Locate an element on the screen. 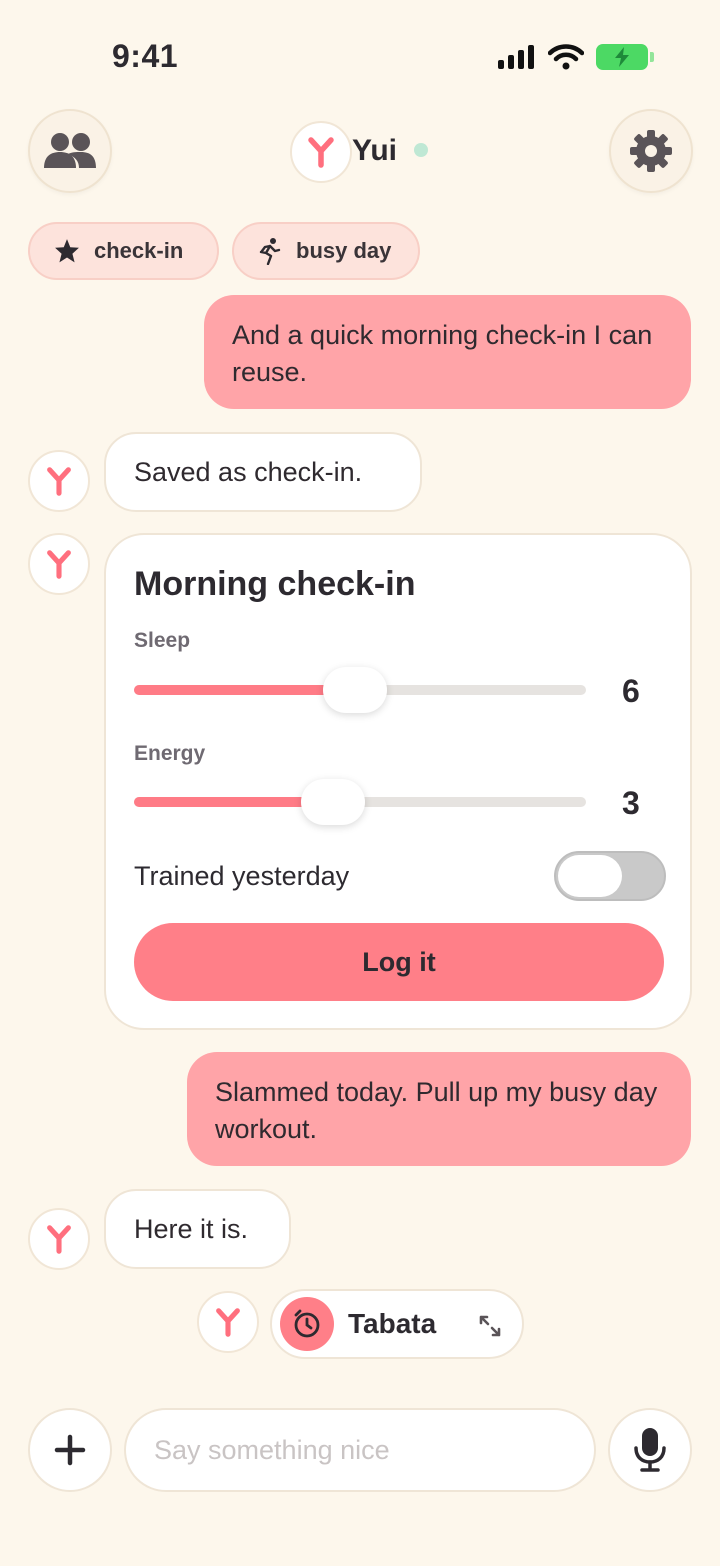 This screenshot has height=1566, width=720. chip-label: busy day is located at coordinates (344, 250).